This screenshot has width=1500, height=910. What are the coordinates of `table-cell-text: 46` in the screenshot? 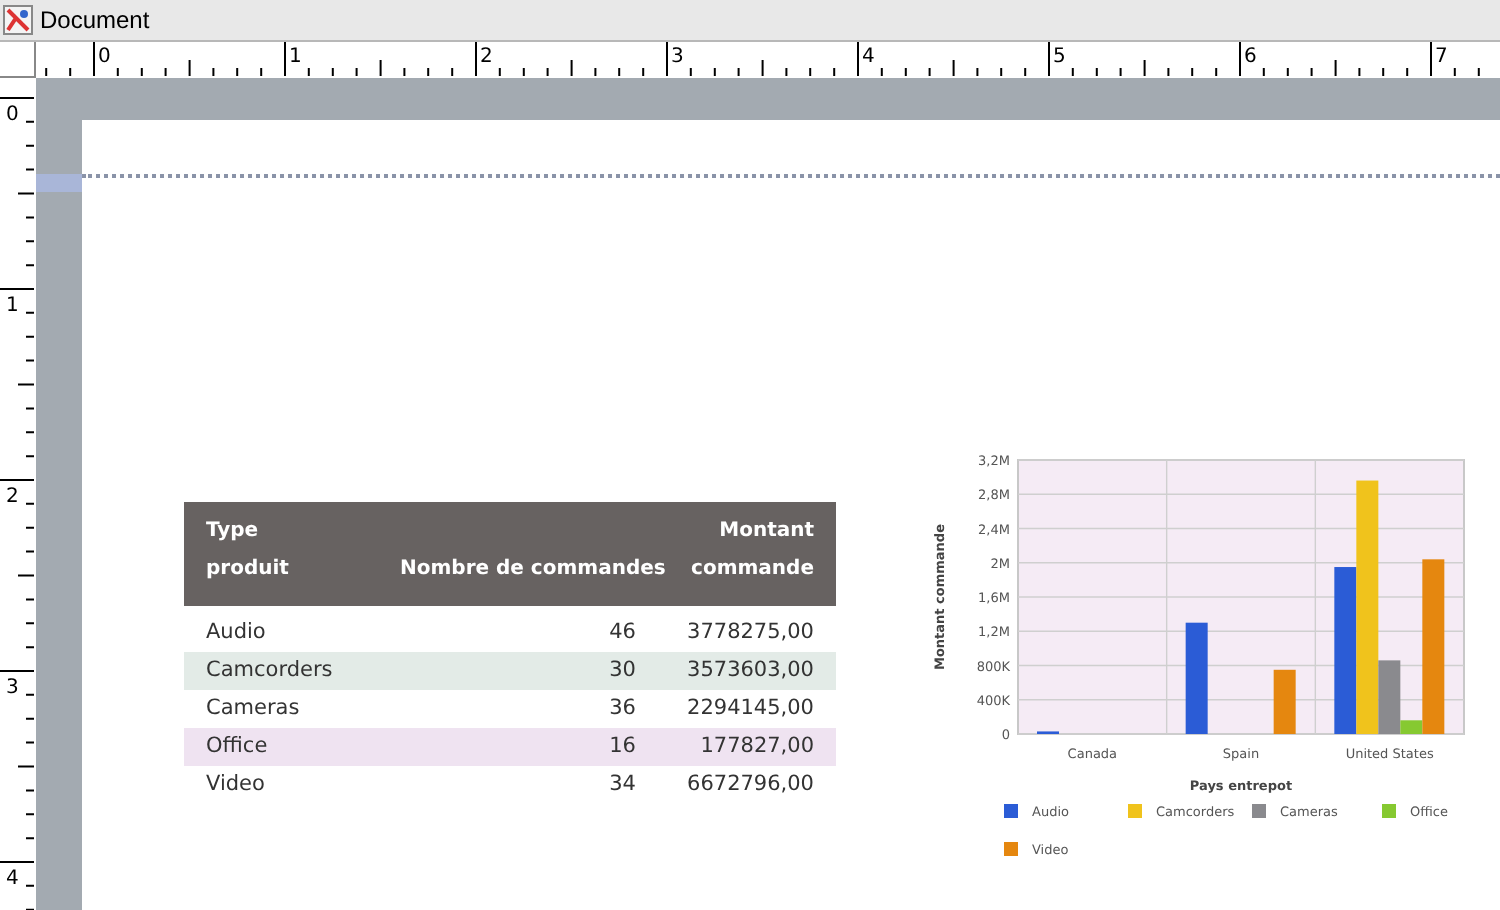 It's located at (622, 633).